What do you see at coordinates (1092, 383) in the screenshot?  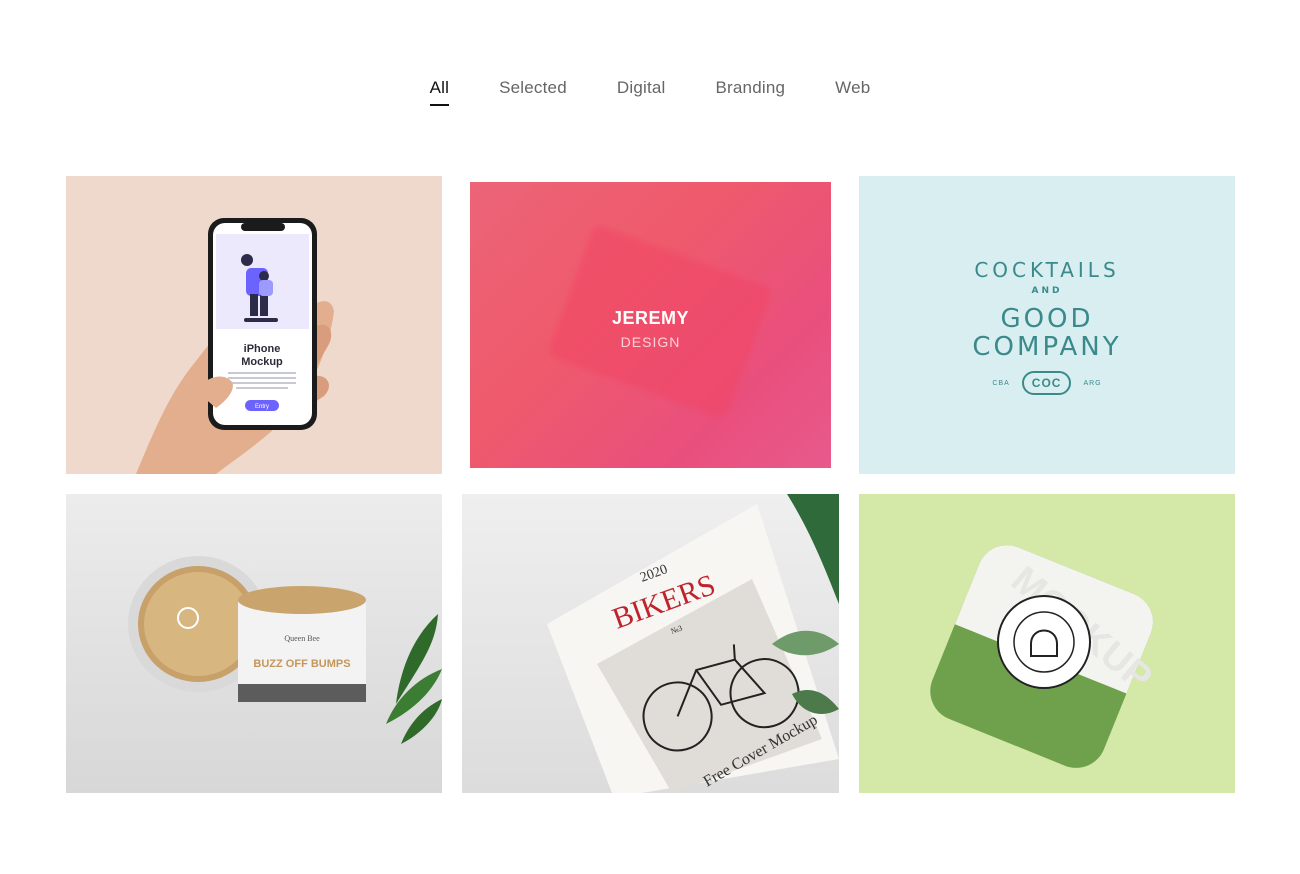 I see `cocktails-right-label: ARG` at bounding box center [1092, 383].